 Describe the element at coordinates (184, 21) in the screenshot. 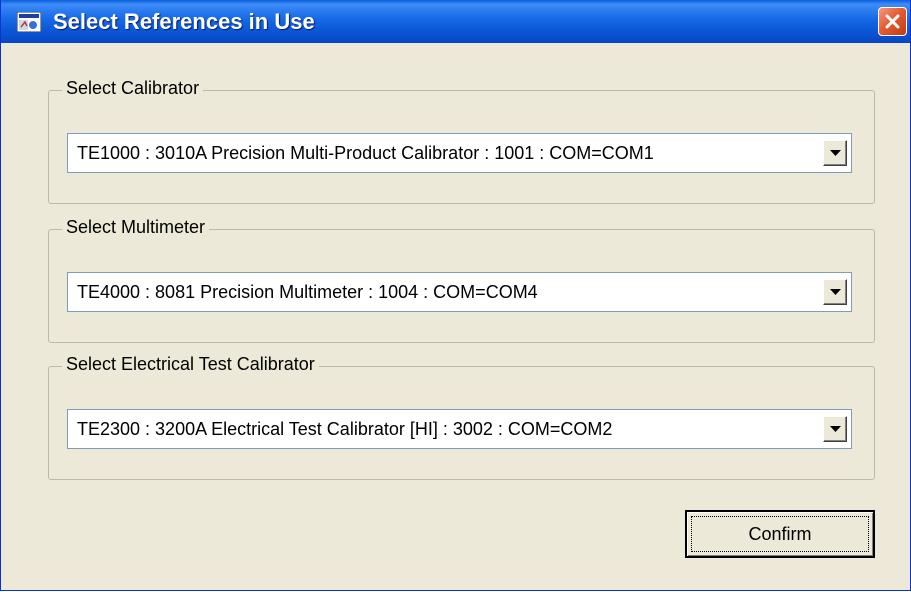

I see `window-title: Select References in Use` at that location.